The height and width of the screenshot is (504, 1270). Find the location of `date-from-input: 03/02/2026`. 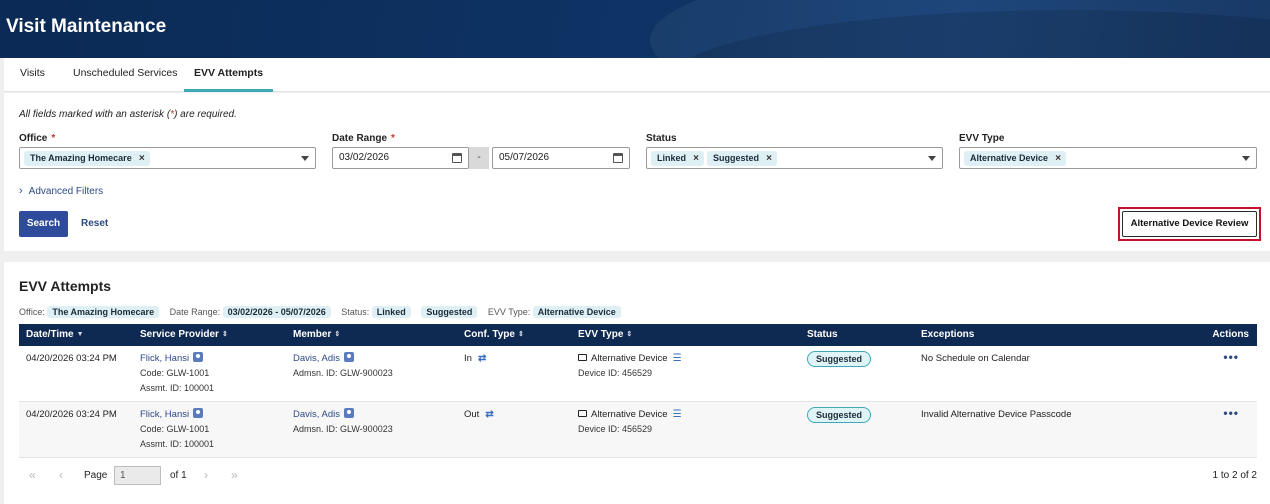

date-from-input: 03/02/2026 is located at coordinates (400, 158).